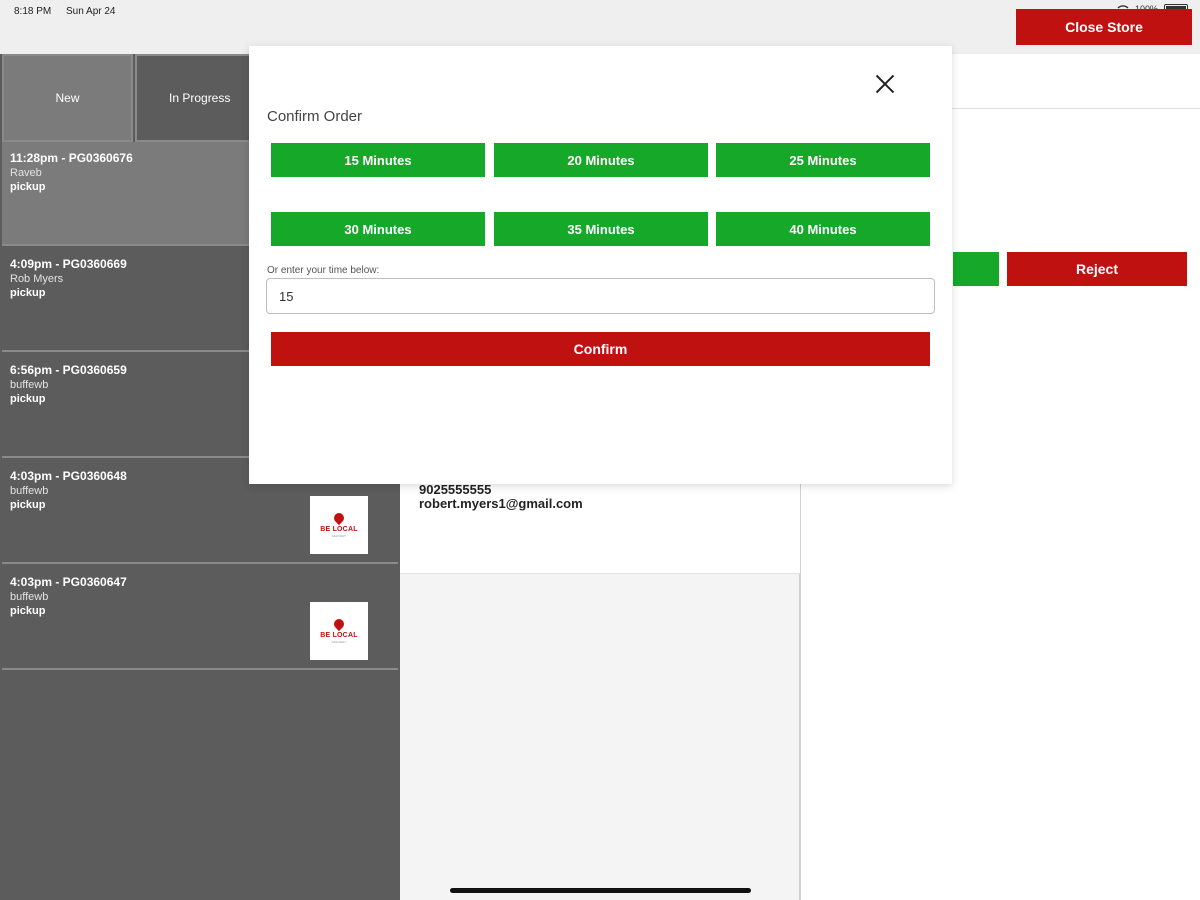 The width and height of the screenshot is (1200, 900). I want to click on time-option-button: 30 Minutes, so click(378, 229).